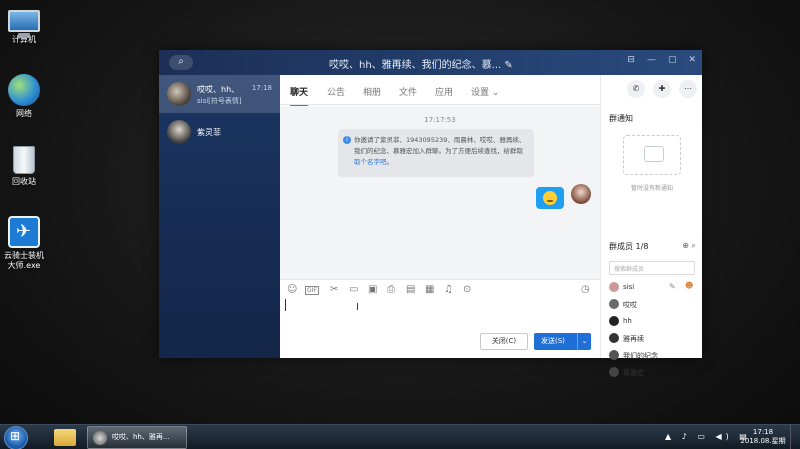 Image resolution: width=800 pixels, height=449 pixels. I want to click on desktop-icon-recycle-bin: 回收站, so click(27, 166).